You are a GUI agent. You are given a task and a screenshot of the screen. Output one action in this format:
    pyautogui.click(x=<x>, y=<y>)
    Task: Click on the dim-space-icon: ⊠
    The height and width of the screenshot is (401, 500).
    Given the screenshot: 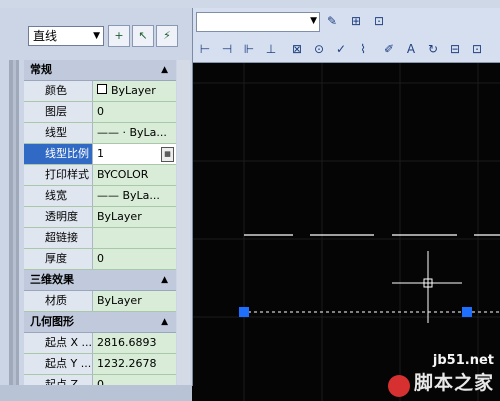 What is the action you would take?
    pyautogui.click(x=297, y=49)
    